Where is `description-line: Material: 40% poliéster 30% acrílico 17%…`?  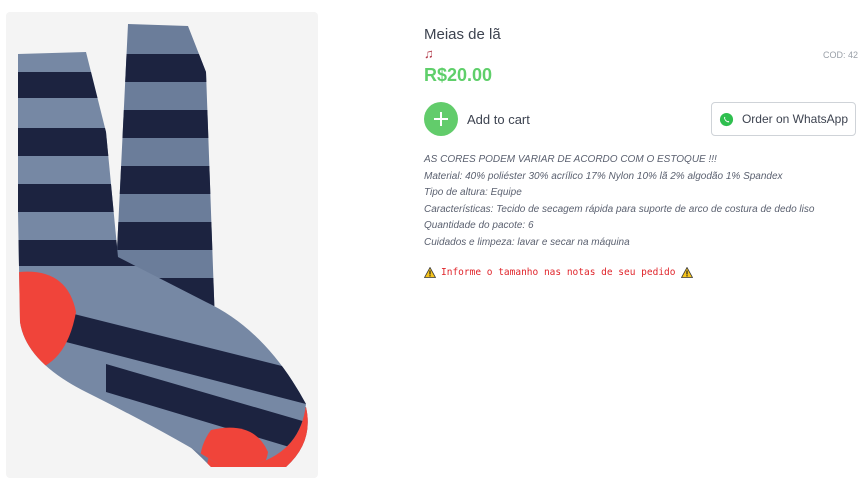 description-line: Material: 40% poliéster 30% acrílico 17%… is located at coordinates (603, 176).